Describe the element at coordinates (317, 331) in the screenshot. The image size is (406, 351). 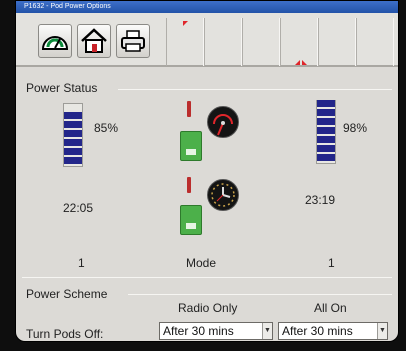
I see `all-on-off-value: After 30 mins` at that location.